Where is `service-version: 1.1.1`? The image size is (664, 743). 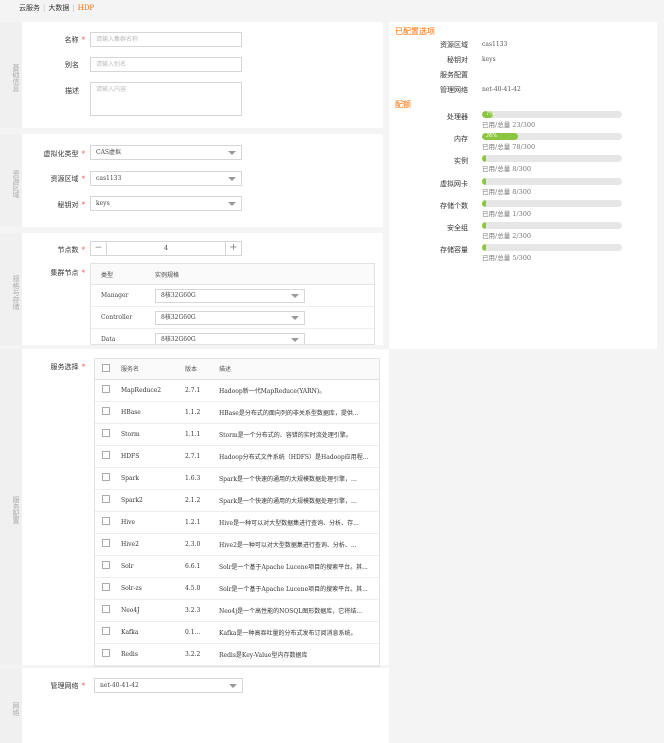
service-version: 1.1.1 is located at coordinates (202, 434).